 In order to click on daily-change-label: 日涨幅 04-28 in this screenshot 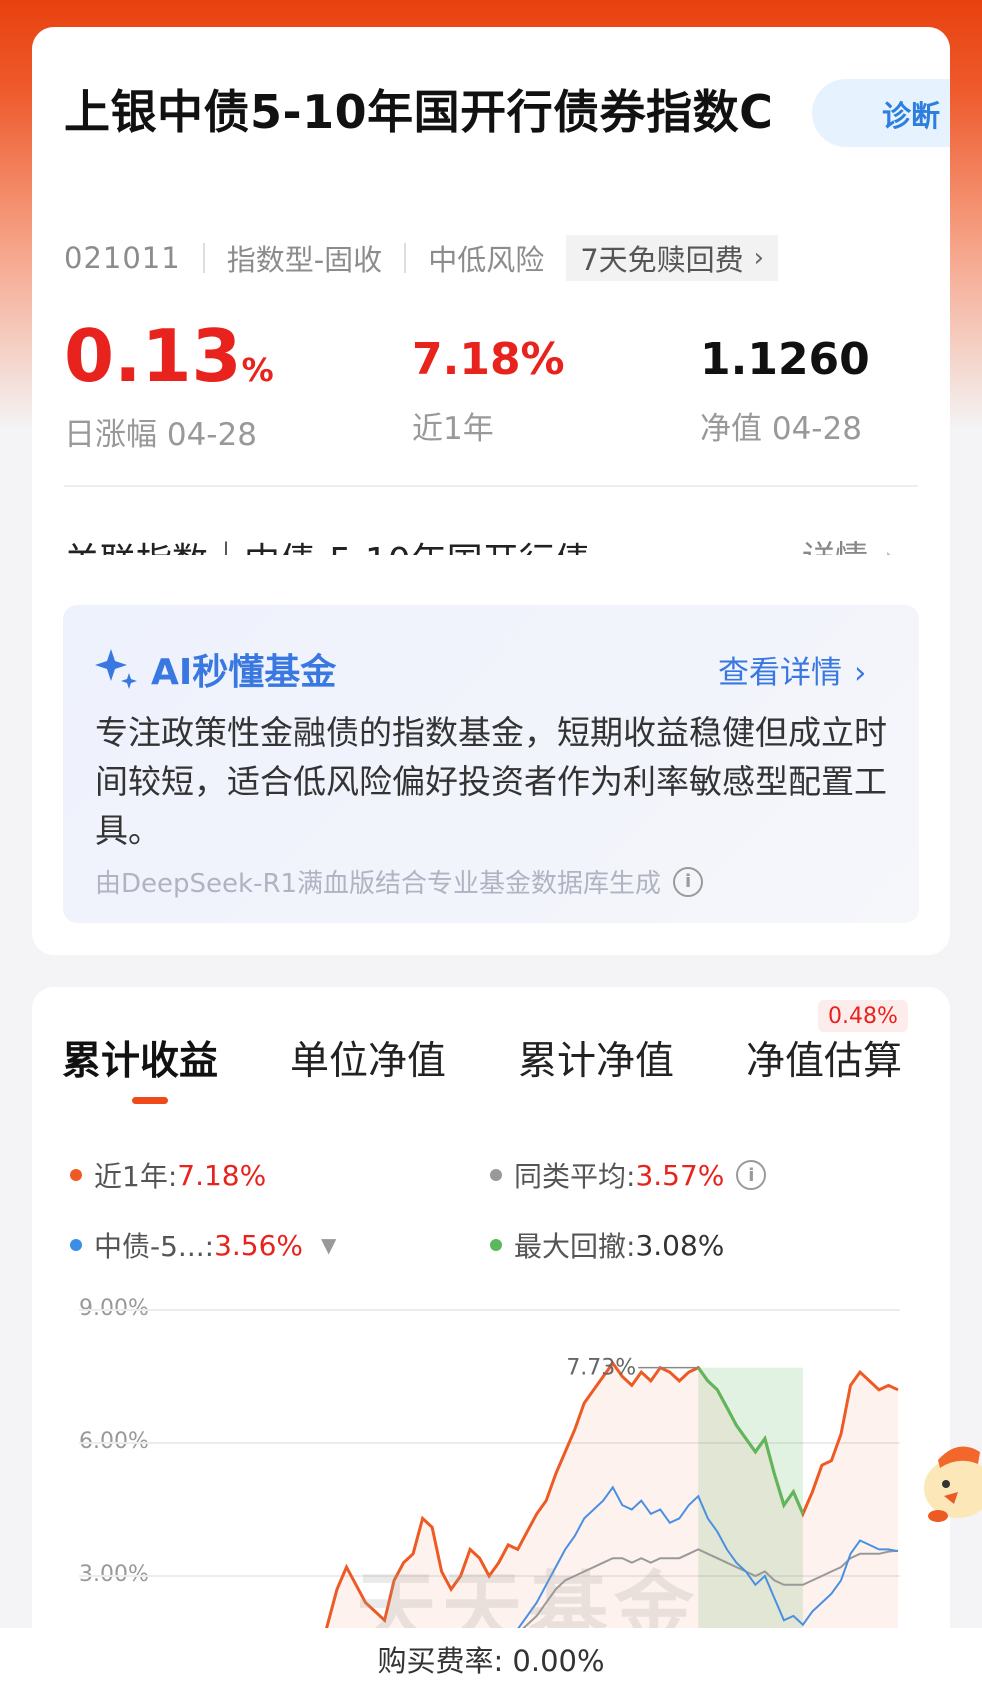, I will do `click(160, 435)`.